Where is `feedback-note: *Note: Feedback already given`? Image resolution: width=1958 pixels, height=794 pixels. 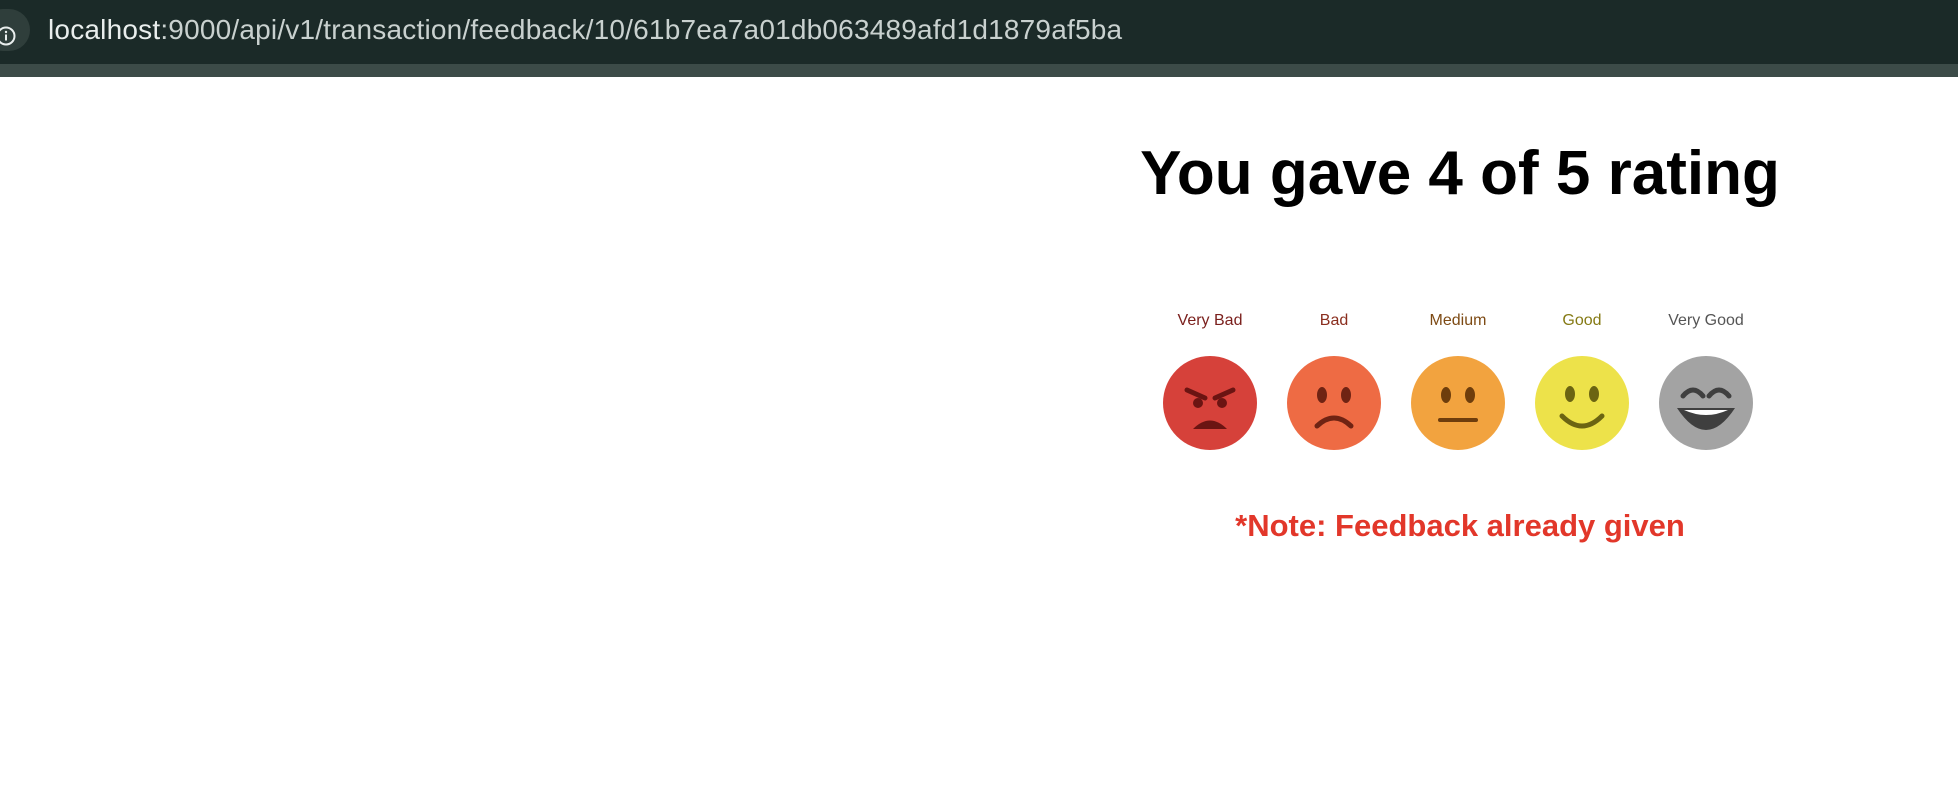
feedback-note: *Note: Feedback already given is located at coordinates (1460, 525).